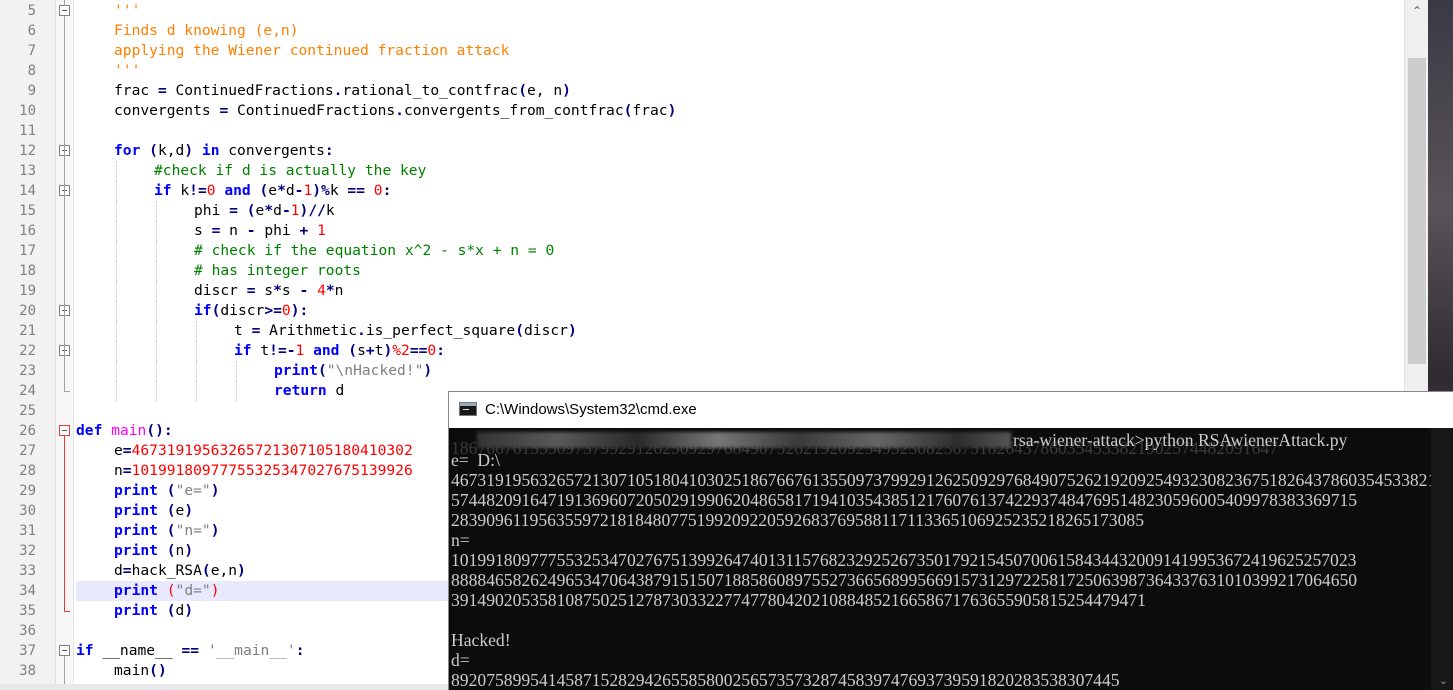 The height and width of the screenshot is (690, 1453). What do you see at coordinates (1417, 211) in the screenshot?
I see `scrollbar-thumb` at bounding box center [1417, 211].